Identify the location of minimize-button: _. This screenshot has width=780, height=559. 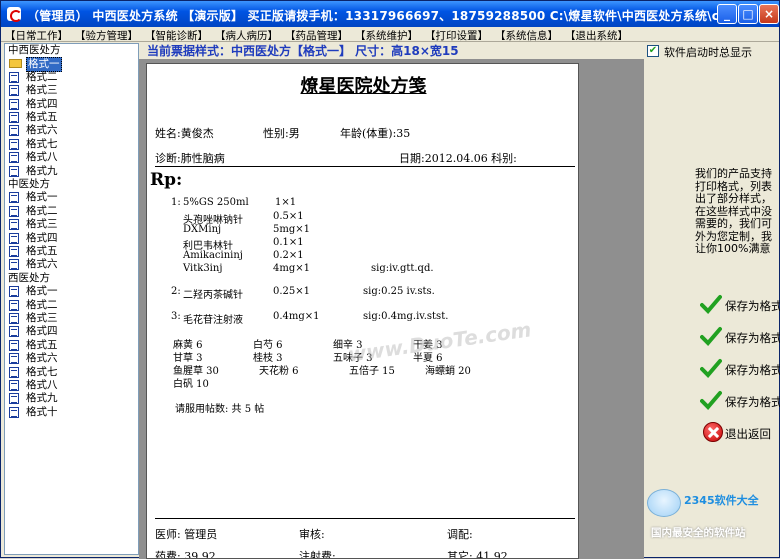
(727, 14).